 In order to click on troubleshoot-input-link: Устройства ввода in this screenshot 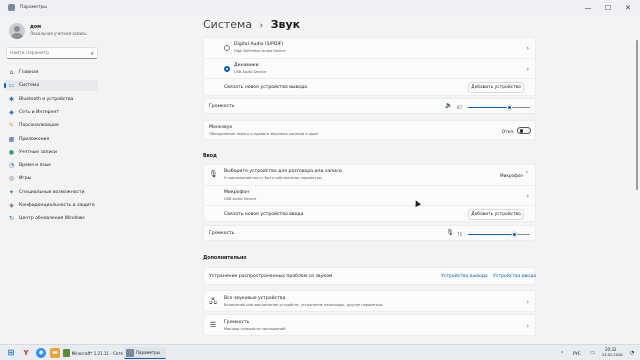, I will do `click(514, 276)`.